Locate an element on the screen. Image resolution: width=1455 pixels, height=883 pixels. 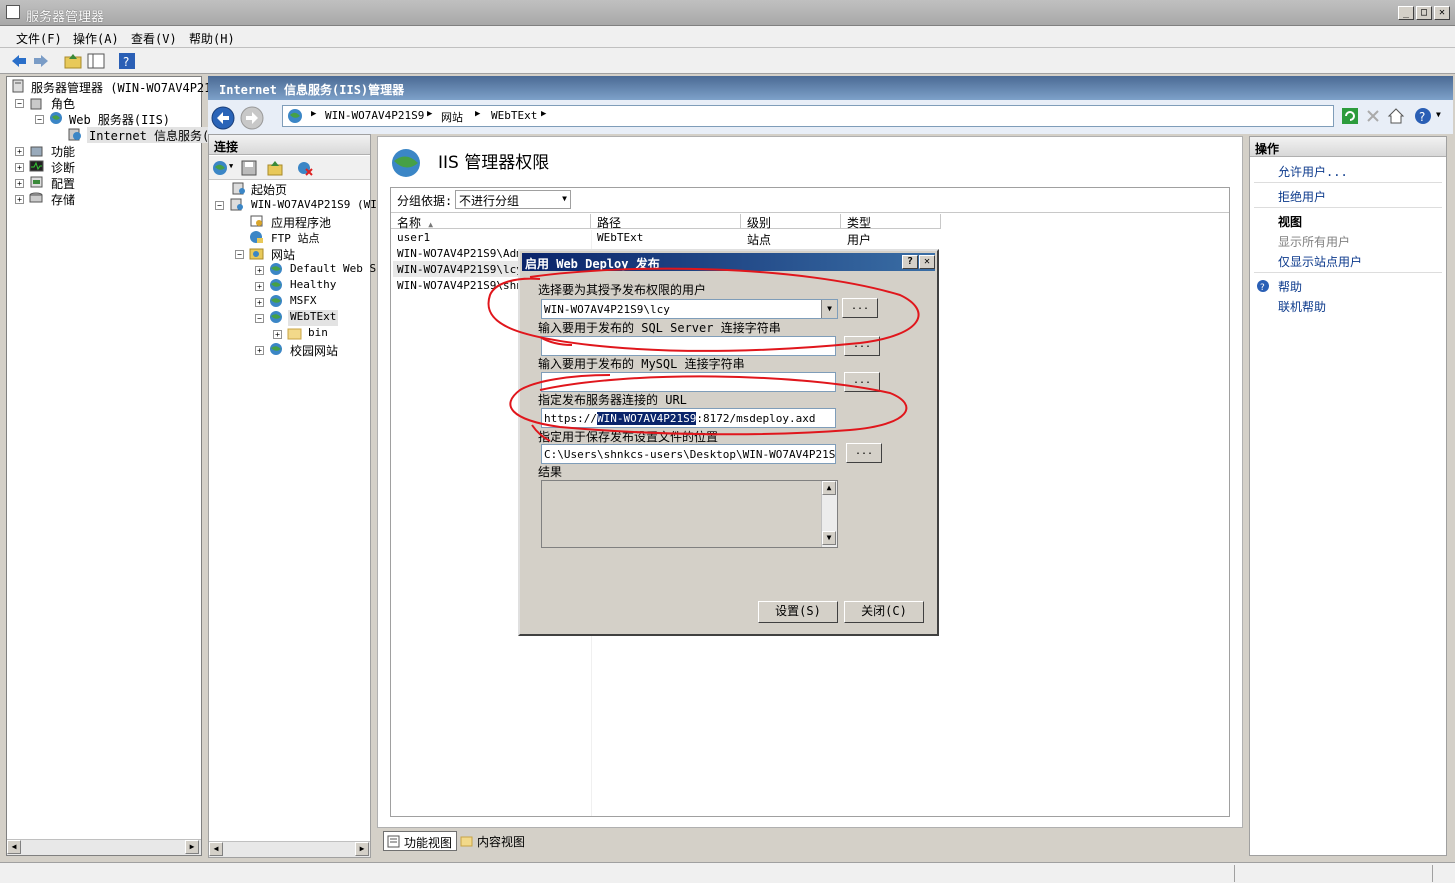
tree-item-configuration: 配置 is located at coordinates (63, 183).